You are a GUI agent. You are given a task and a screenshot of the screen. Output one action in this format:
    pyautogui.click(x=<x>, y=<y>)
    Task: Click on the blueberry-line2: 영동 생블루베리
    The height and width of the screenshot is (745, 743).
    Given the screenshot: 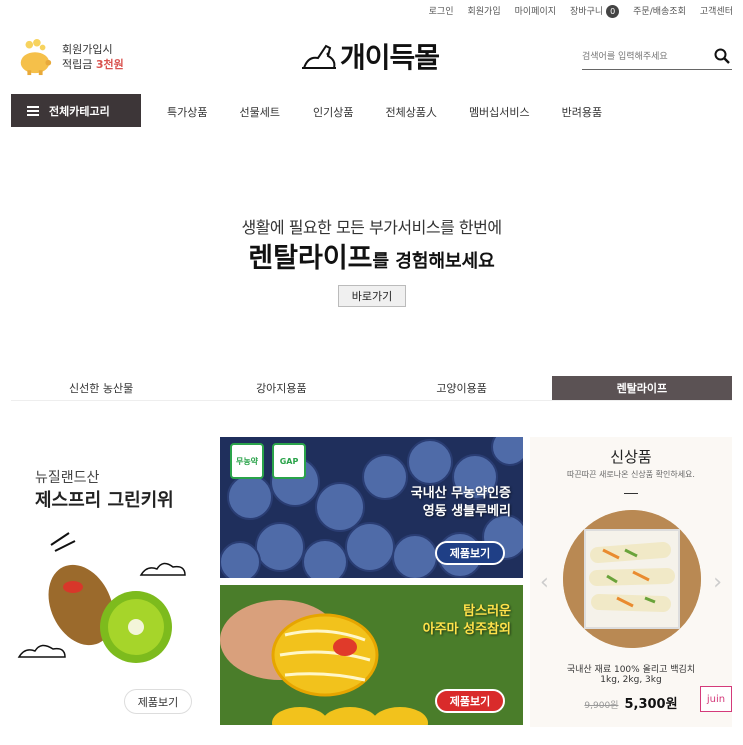 What is the action you would take?
    pyautogui.click(x=466, y=511)
    